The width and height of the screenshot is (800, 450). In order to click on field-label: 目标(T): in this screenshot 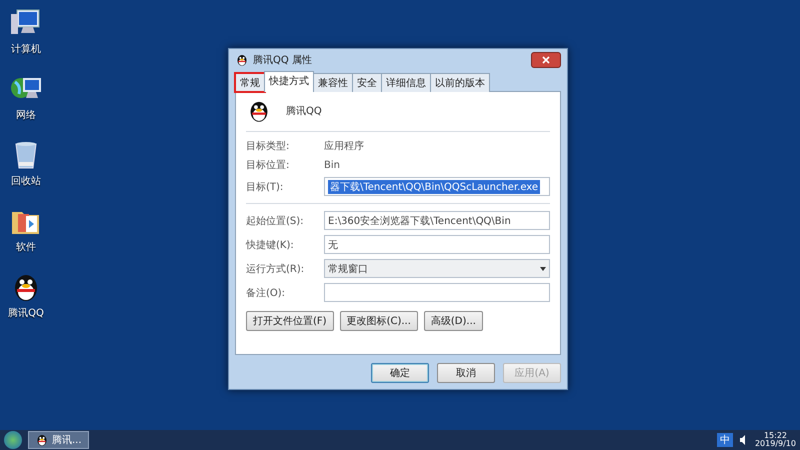, I will do `click(265, 187)`.